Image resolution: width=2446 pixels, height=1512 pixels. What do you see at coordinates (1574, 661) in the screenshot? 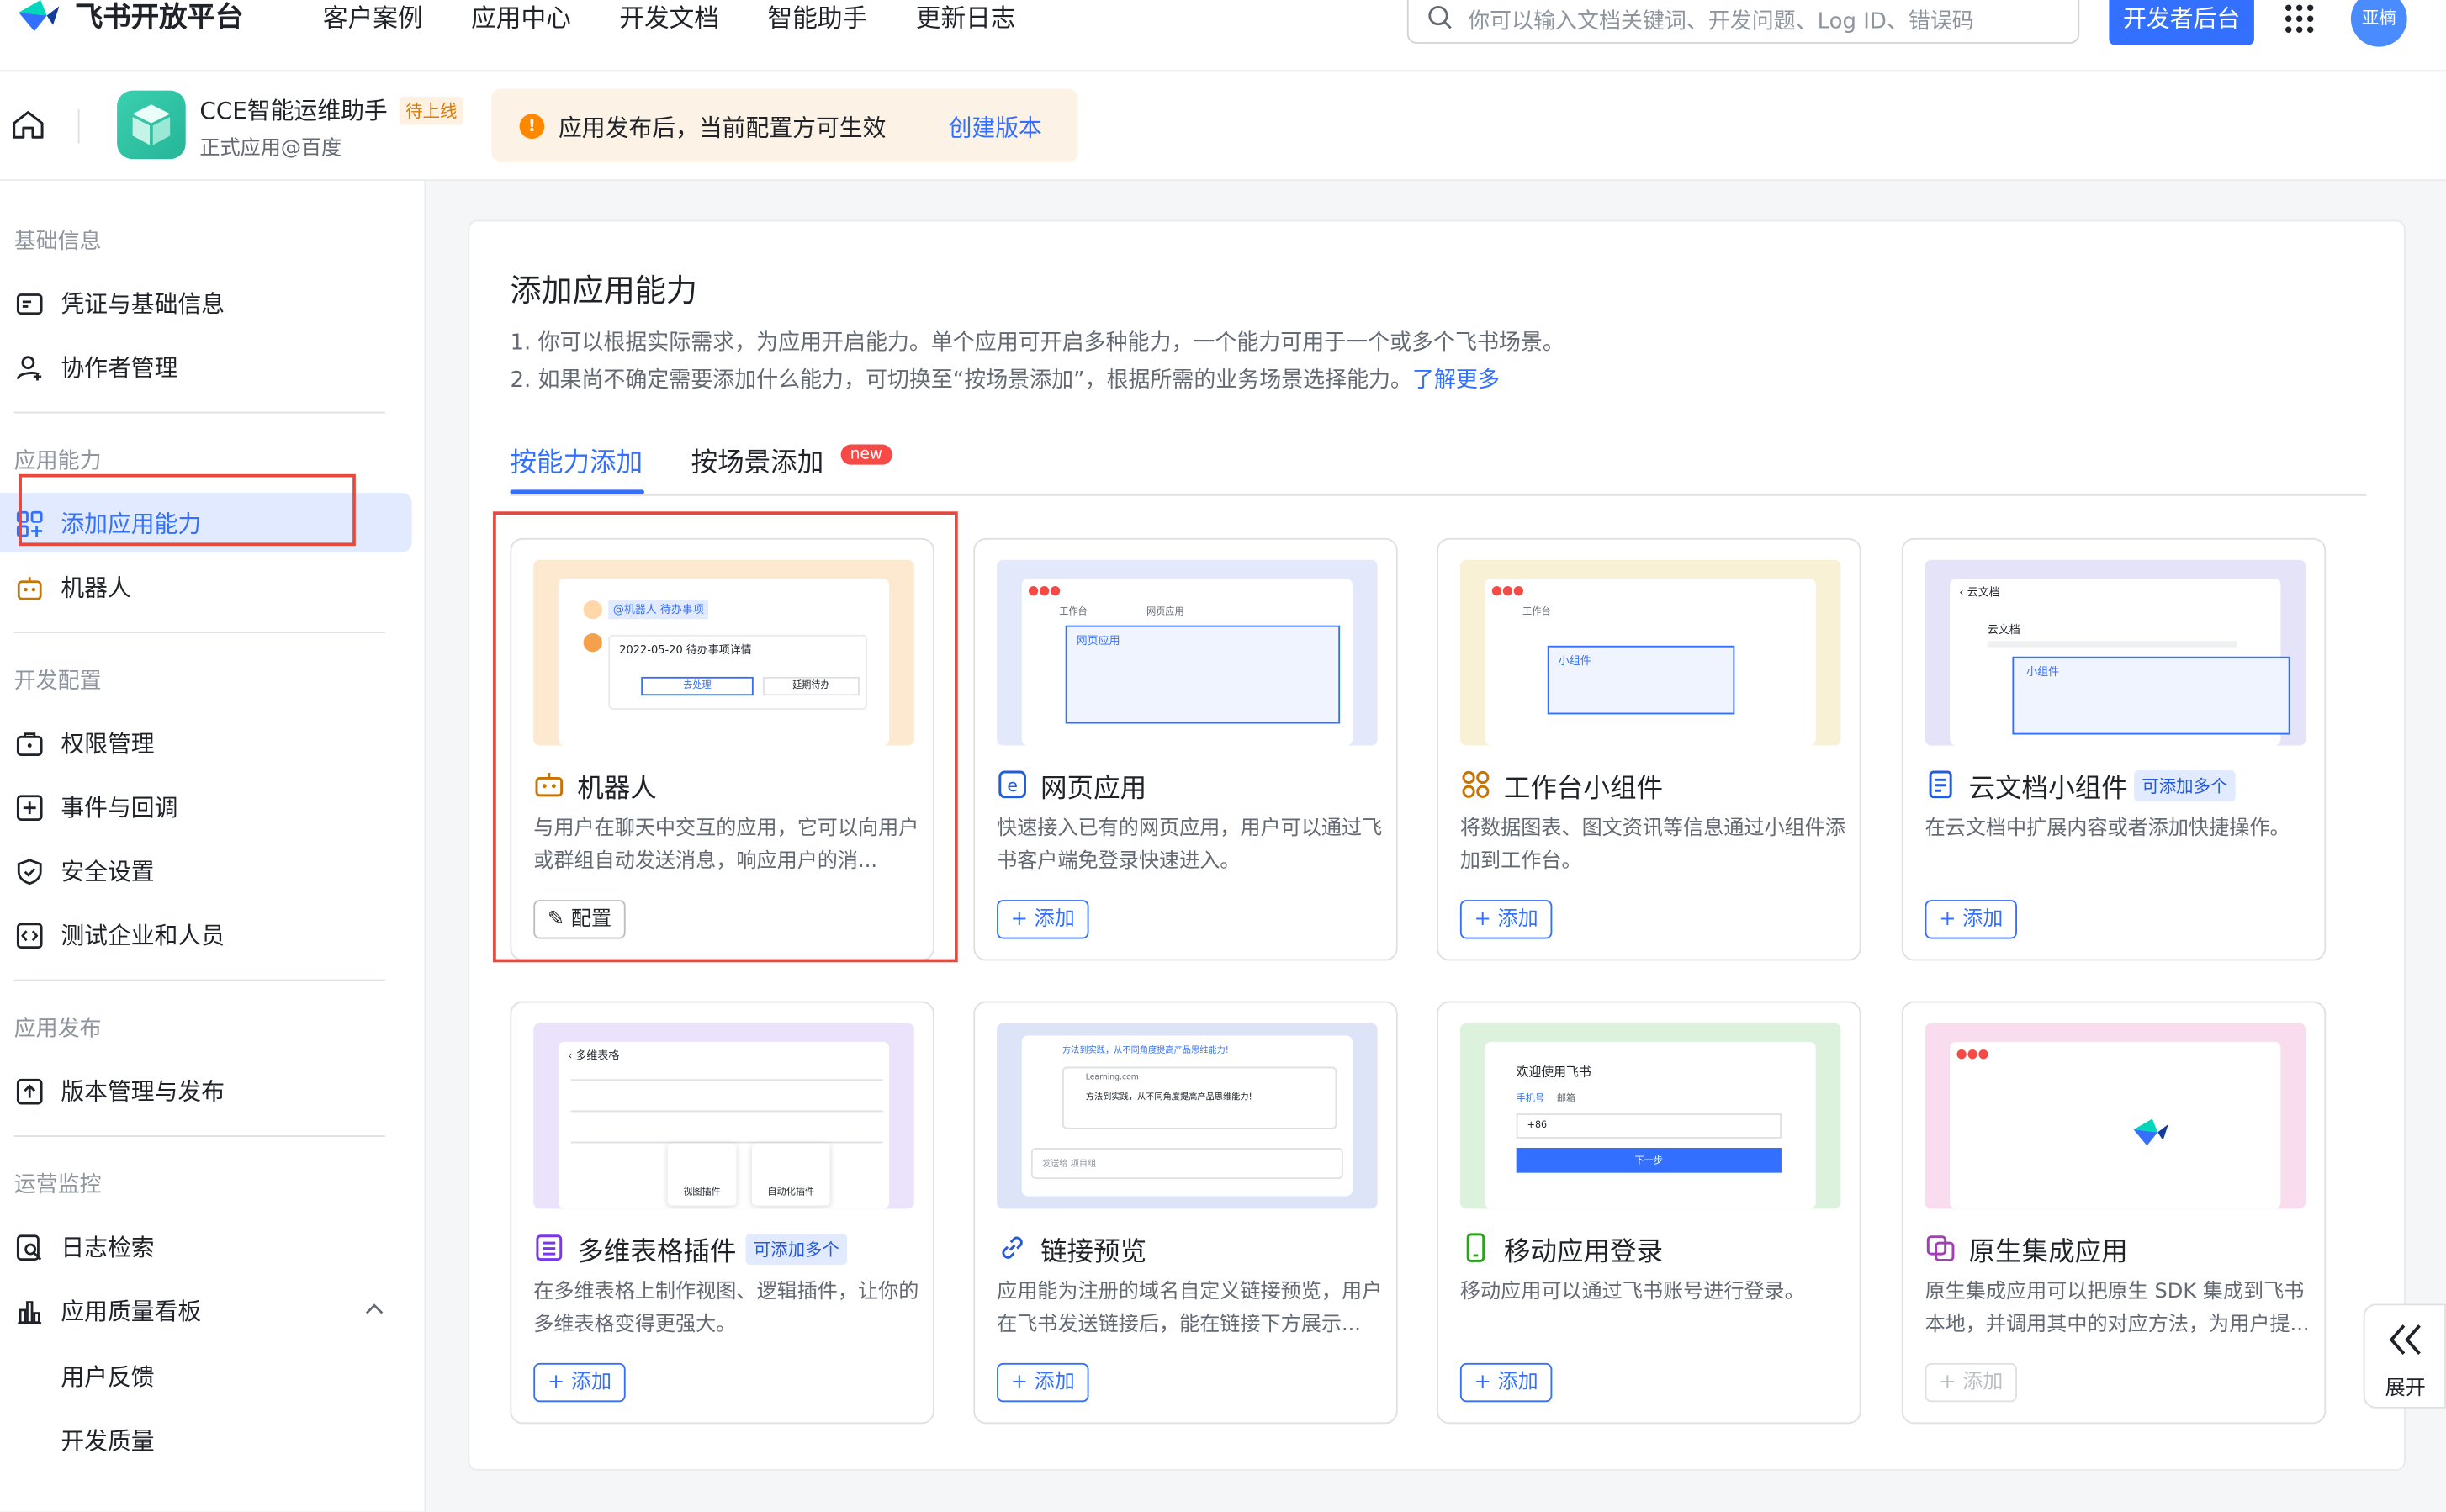
I see `widget-label: 小组件` at bounding box center [1574, 661].